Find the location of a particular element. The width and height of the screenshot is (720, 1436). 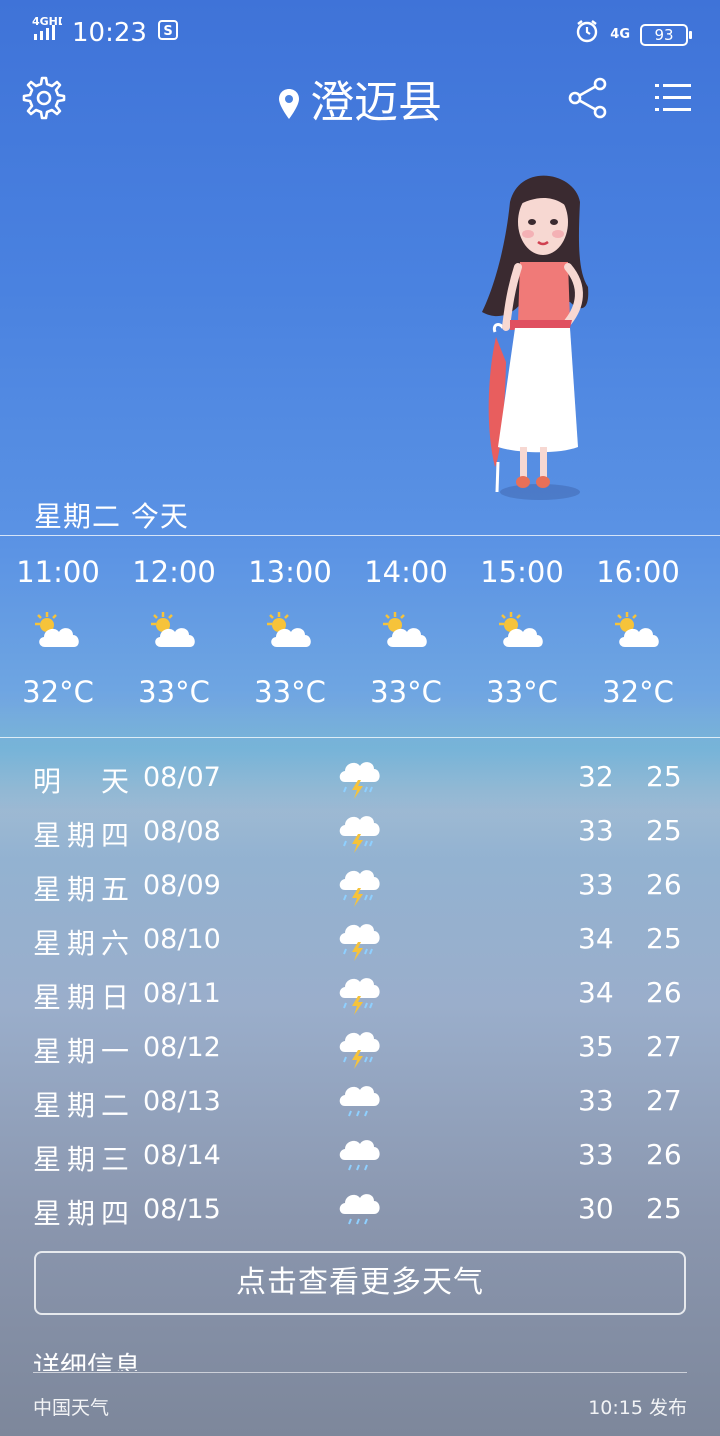

day-date: 08/08 is located at coordinates (182, 831).